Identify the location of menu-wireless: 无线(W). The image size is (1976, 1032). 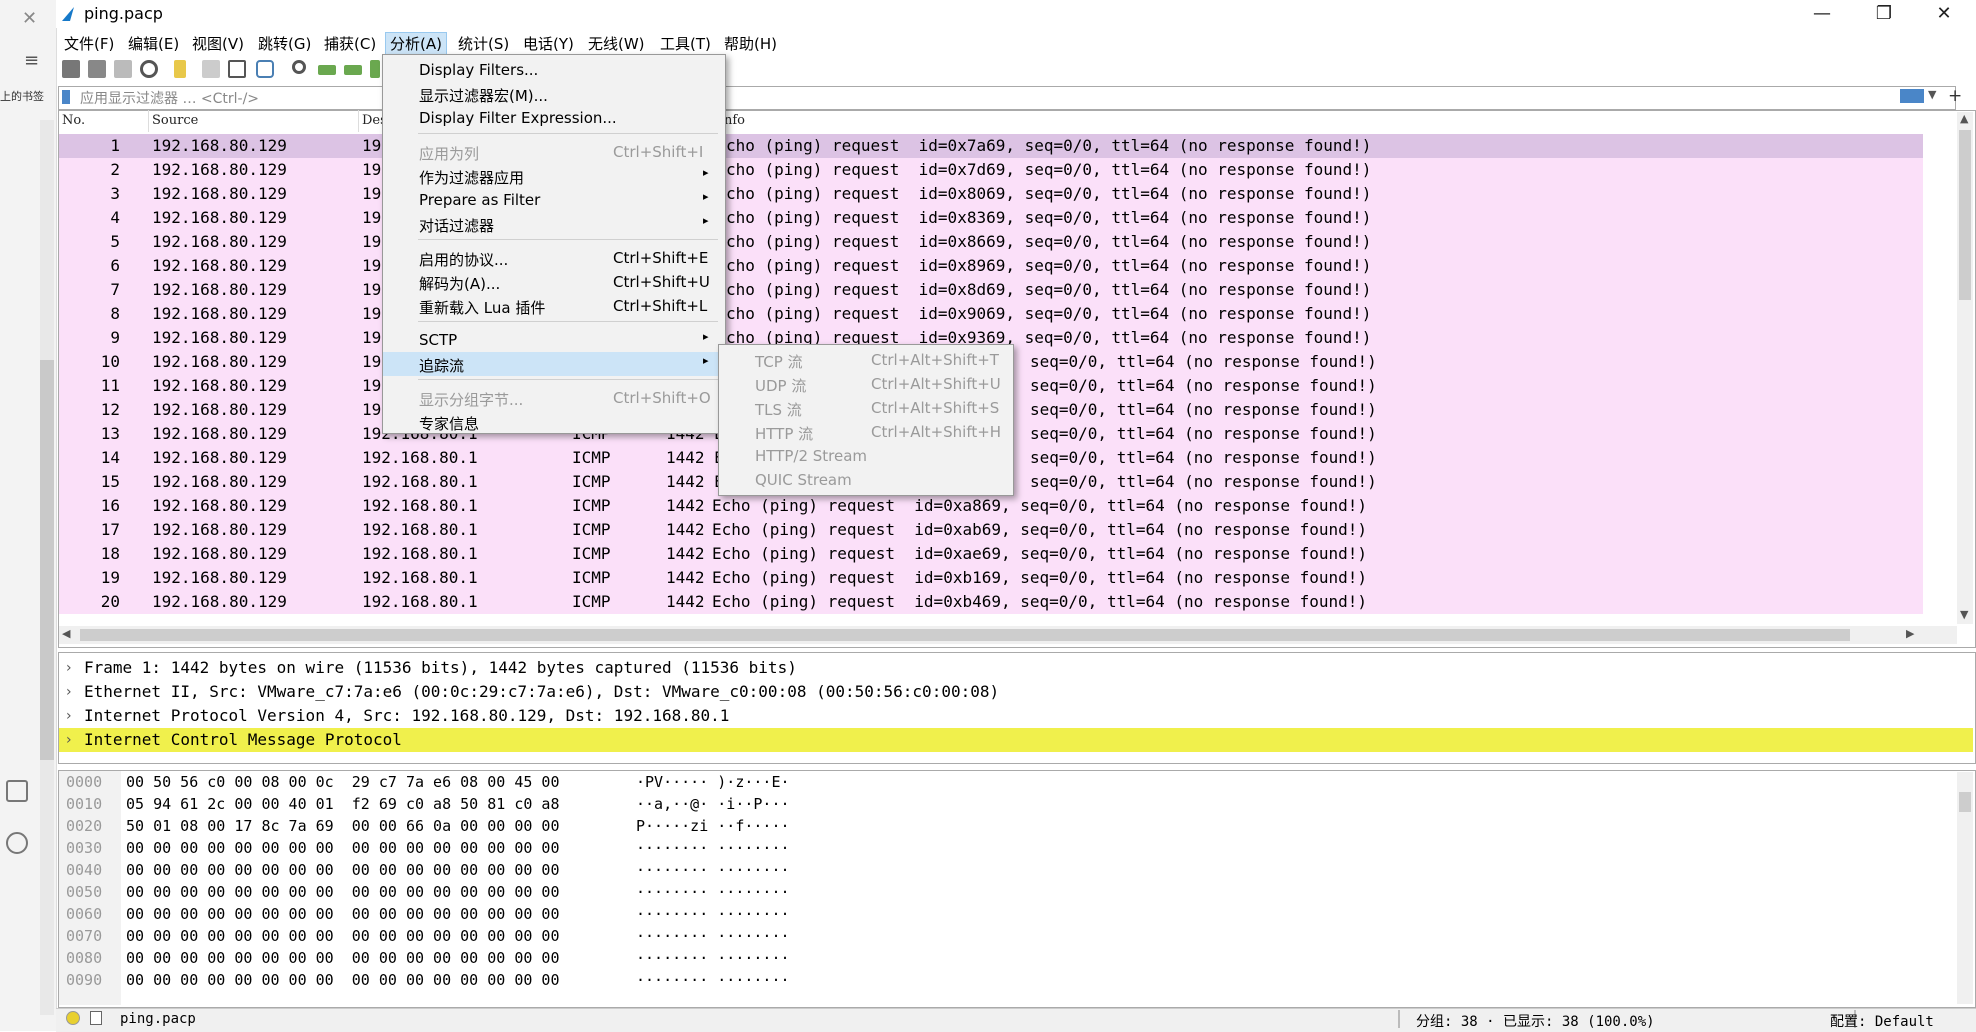
(616, 44).